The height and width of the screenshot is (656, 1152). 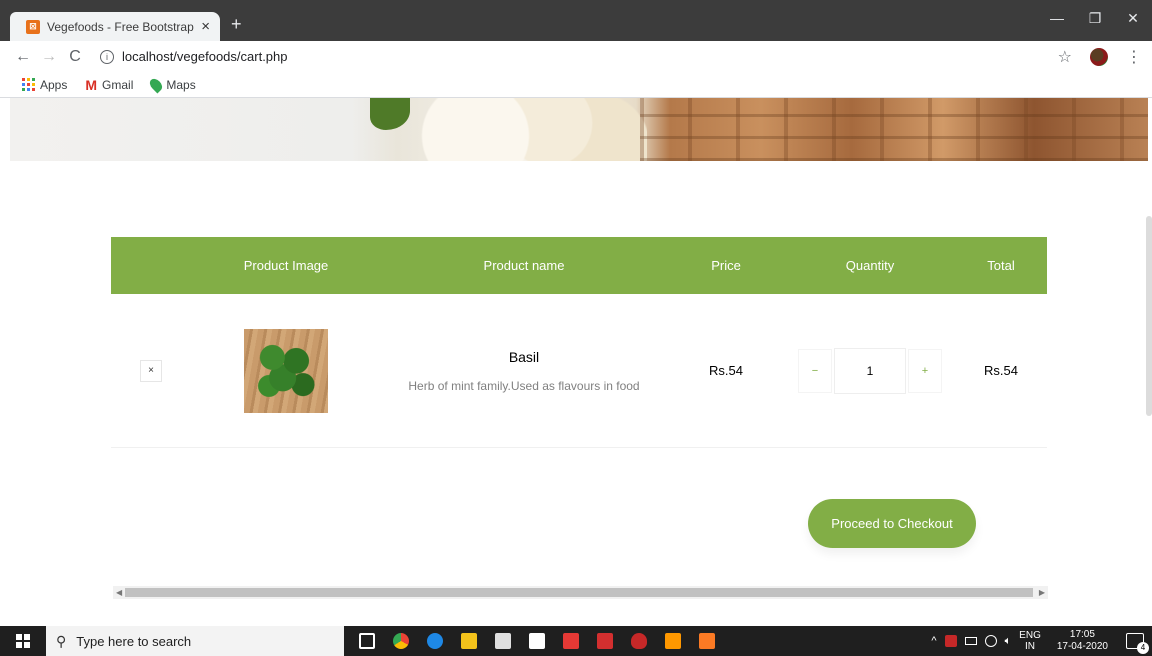 What do you see at coordinates (401, 641) in the screenshot?
I see `chrome-icon` at bounding box center [401, 641].